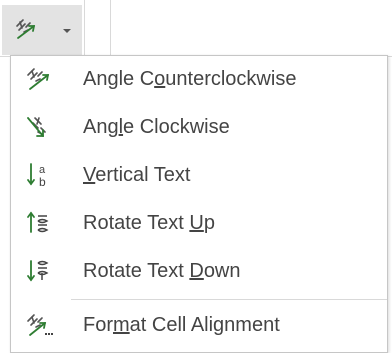  Describe the element at coordinates (190, 79) in the screenshot. I see `menu-item-label: Angle Counterclockwise` at that location.